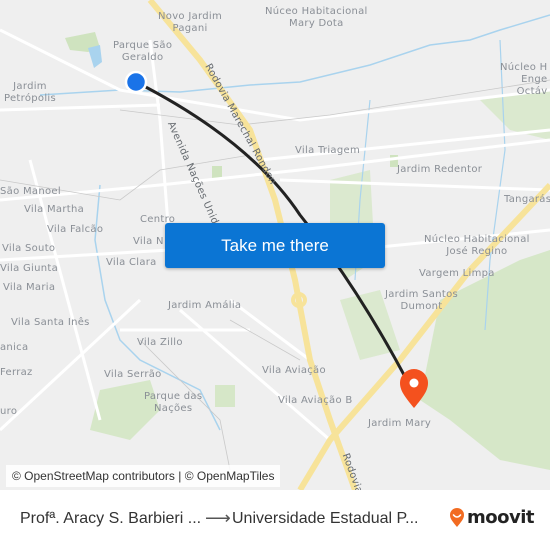 The height and width of the screenshot is (550, 550). What do you see at coordinates (75, 229) in the screenshot?
I see `label-vila-falcao: Vila Falcão` at bounding box center [75, 229].